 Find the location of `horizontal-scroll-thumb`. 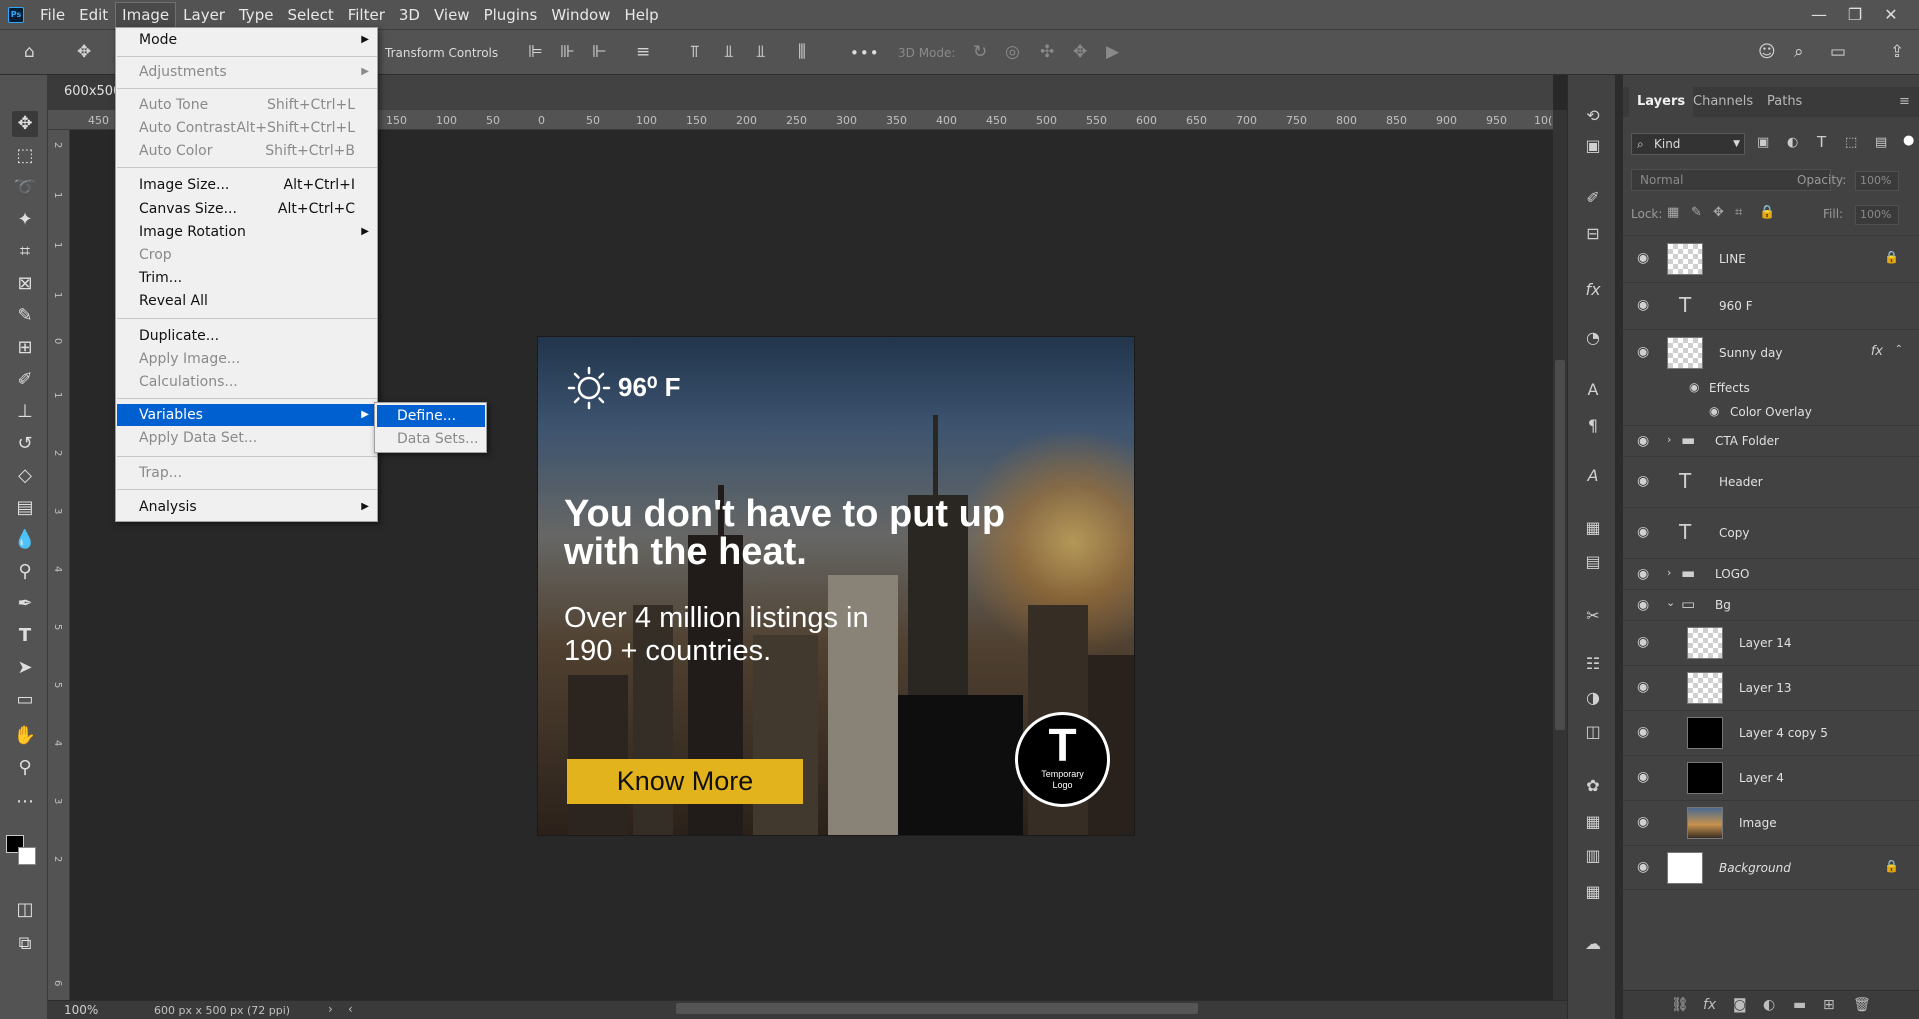

horizontal-scroll-thumb is located at coordinates (937, 1008).